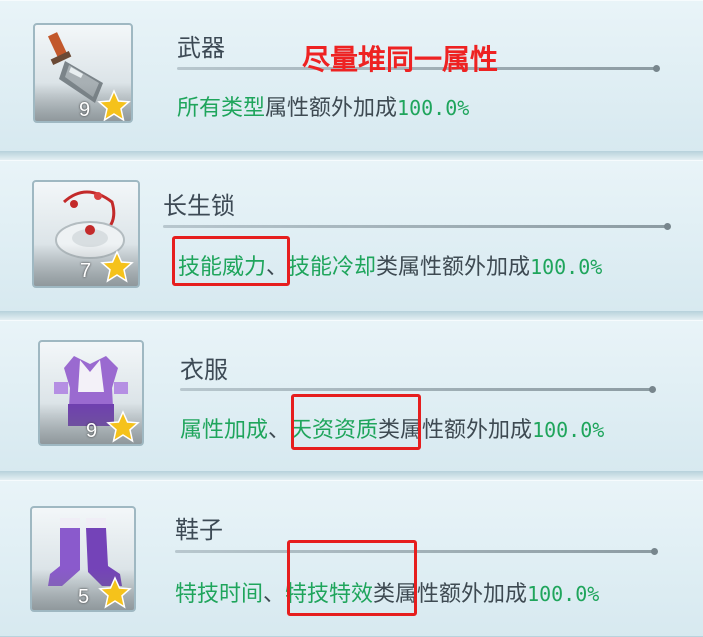 Image resolution: width=703 pixels, height=637 pixels. What do you see at coordinates (453, 267) in the screenshot?
I see `desc-part: 类属性额外加成` at bounding box center [453, 267].